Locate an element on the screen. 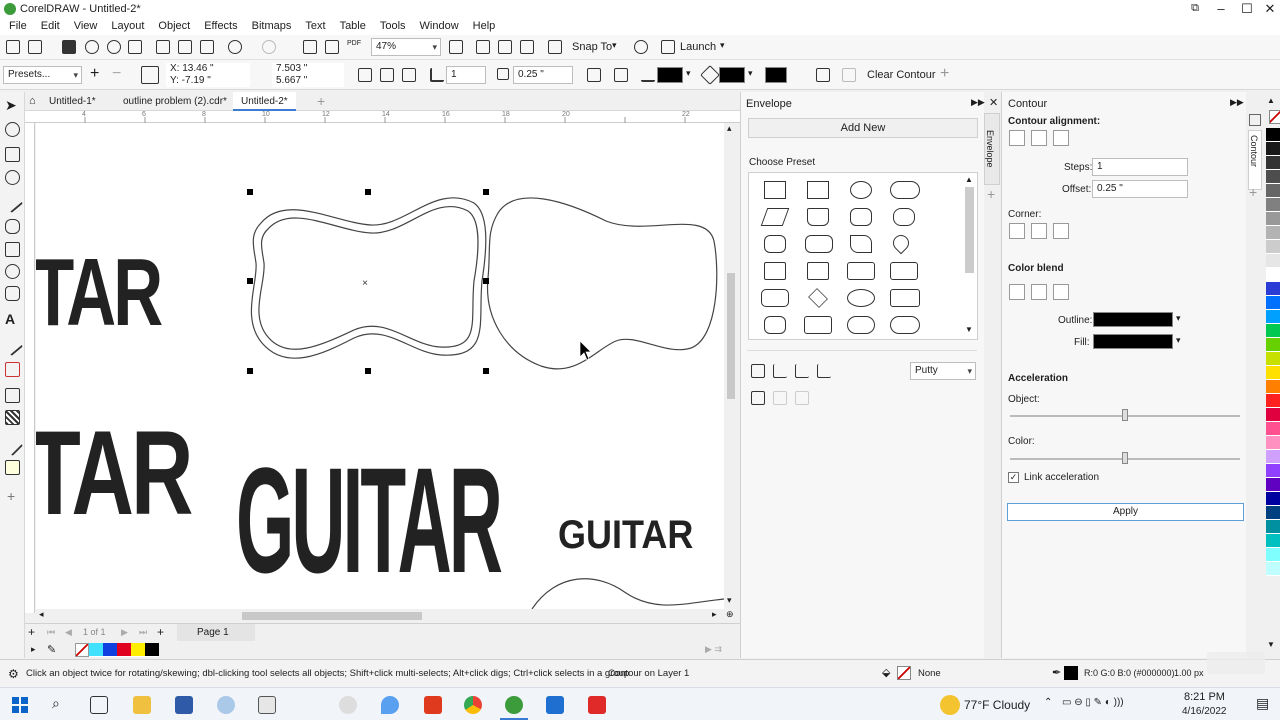  preset-diamond is located at coordinates (818, 298).